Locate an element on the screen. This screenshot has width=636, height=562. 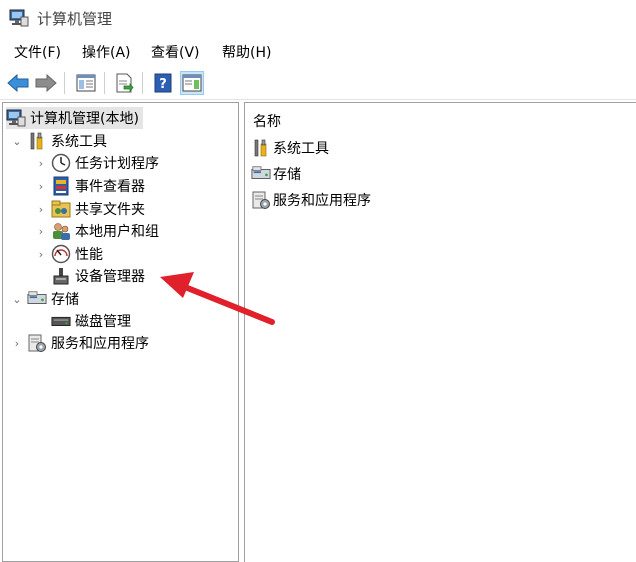
tree-item-label: 磁盘管理 is located at coordinates (103, 322).